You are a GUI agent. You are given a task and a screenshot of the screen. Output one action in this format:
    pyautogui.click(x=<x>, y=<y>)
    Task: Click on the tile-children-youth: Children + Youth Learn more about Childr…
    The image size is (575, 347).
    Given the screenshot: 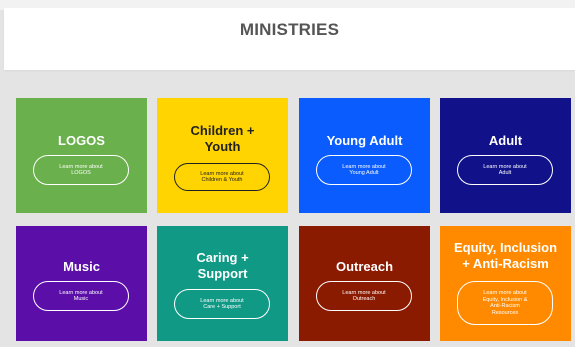 What is the action you would take?
    pyautogui.click(x=222, y=155)
    